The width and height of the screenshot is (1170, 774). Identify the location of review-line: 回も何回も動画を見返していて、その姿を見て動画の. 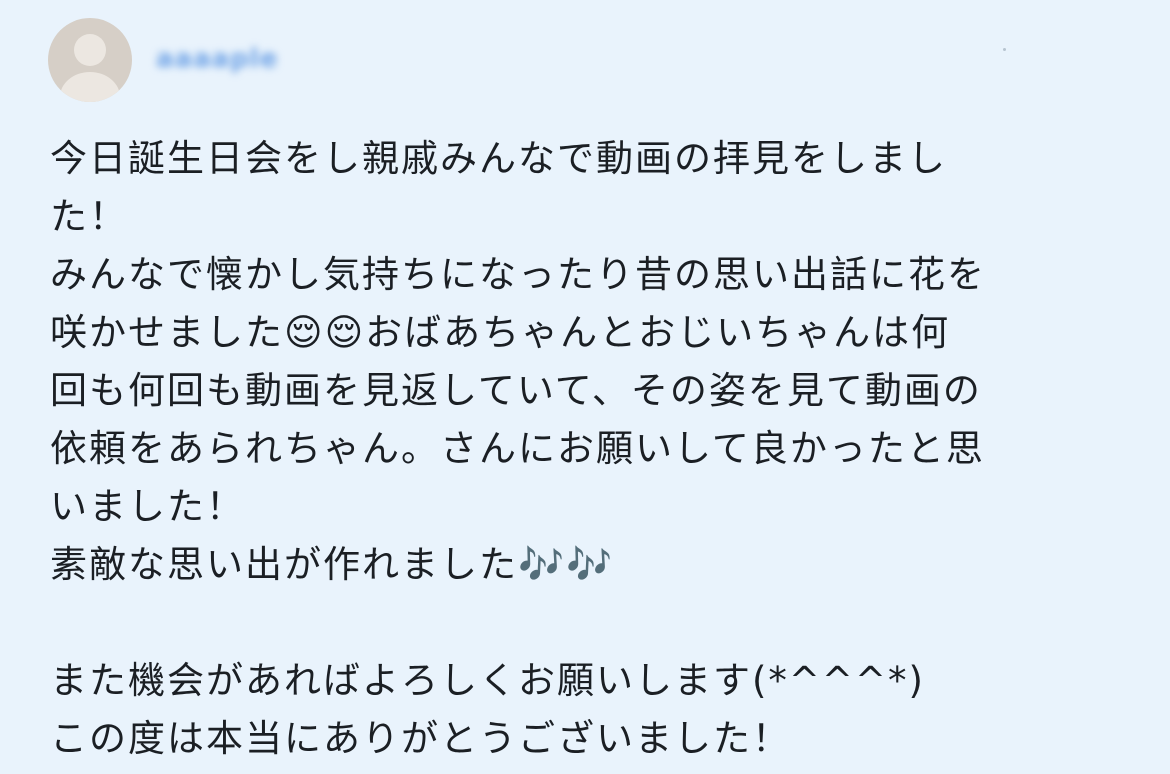
(516, 390).